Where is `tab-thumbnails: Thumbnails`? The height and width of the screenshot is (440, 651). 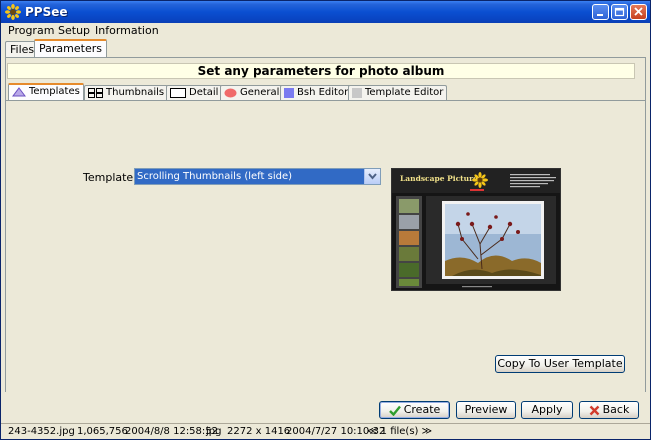 tab-thumbnails: Thumbnails is located at coordinates (126, 92).